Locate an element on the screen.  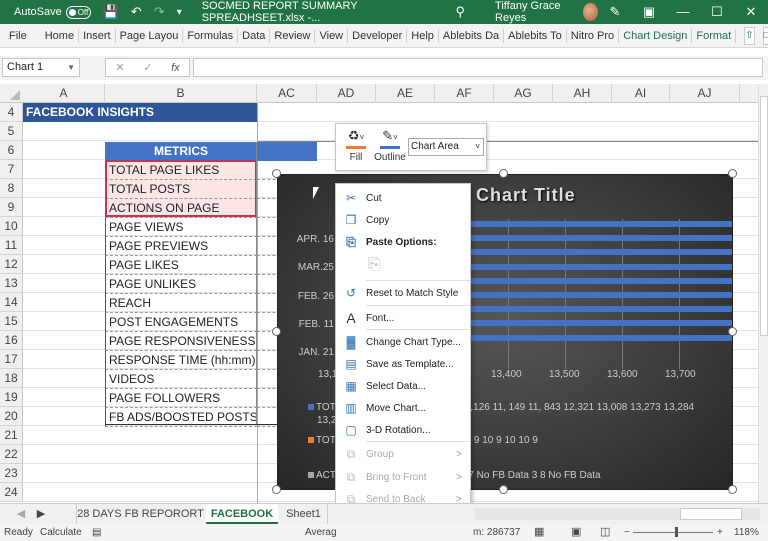
sheet-tab-sheet1: Sheet1 is located at coordinates (304, 514).